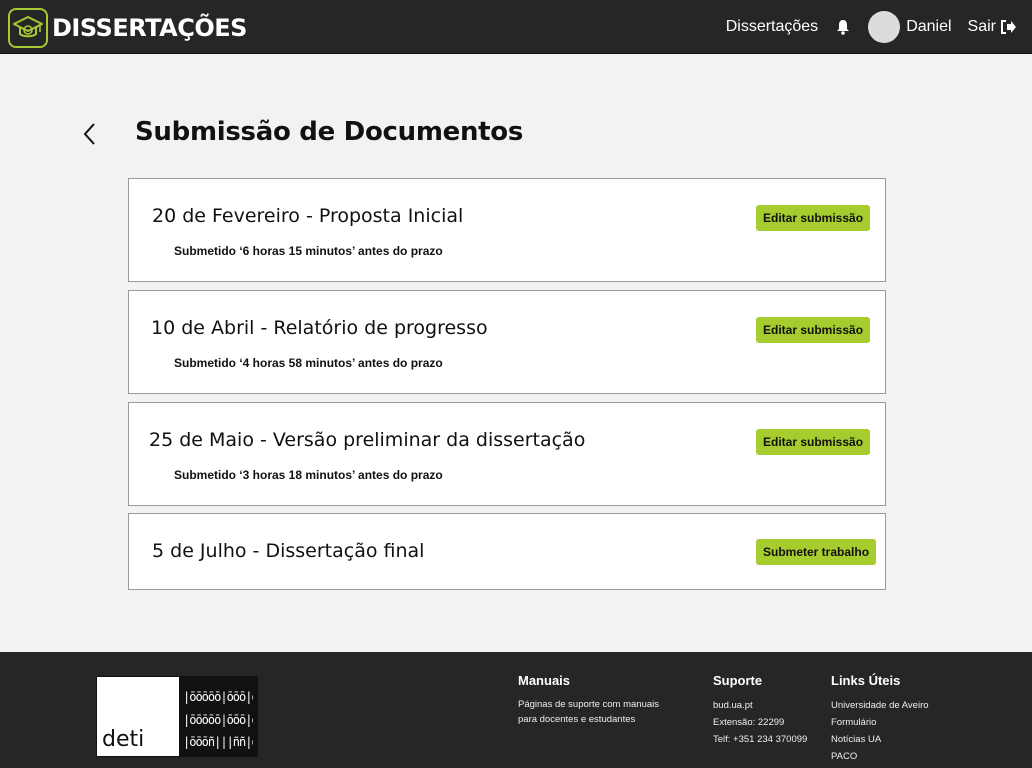  Describe the element at coordinates (928, 27) in the screenshot. I see `user-name: Daniel` at that location.